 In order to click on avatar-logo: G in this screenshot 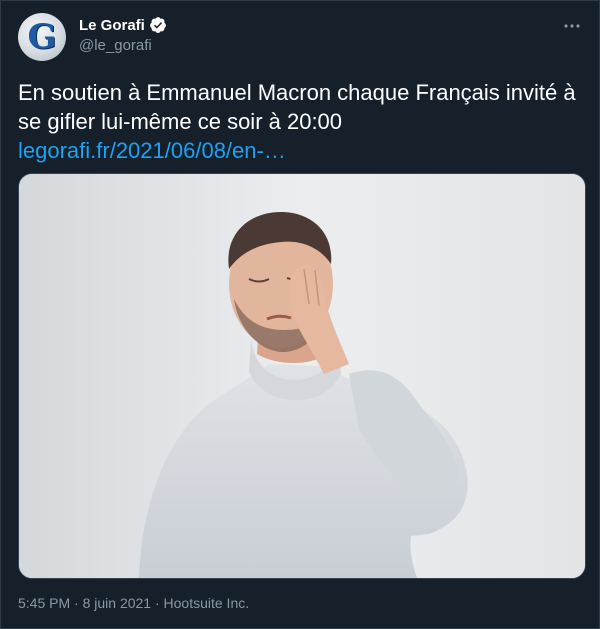, I will do `click(42, 37)`.